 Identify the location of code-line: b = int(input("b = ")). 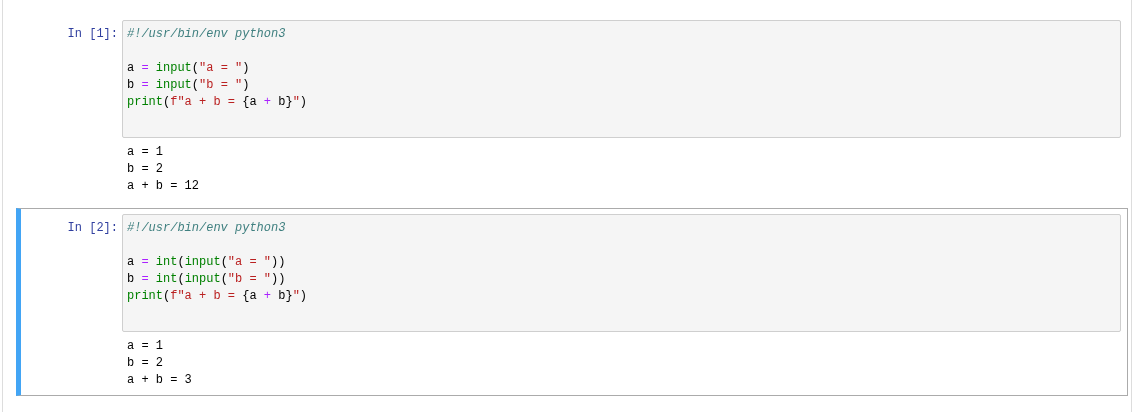
(207, 279).